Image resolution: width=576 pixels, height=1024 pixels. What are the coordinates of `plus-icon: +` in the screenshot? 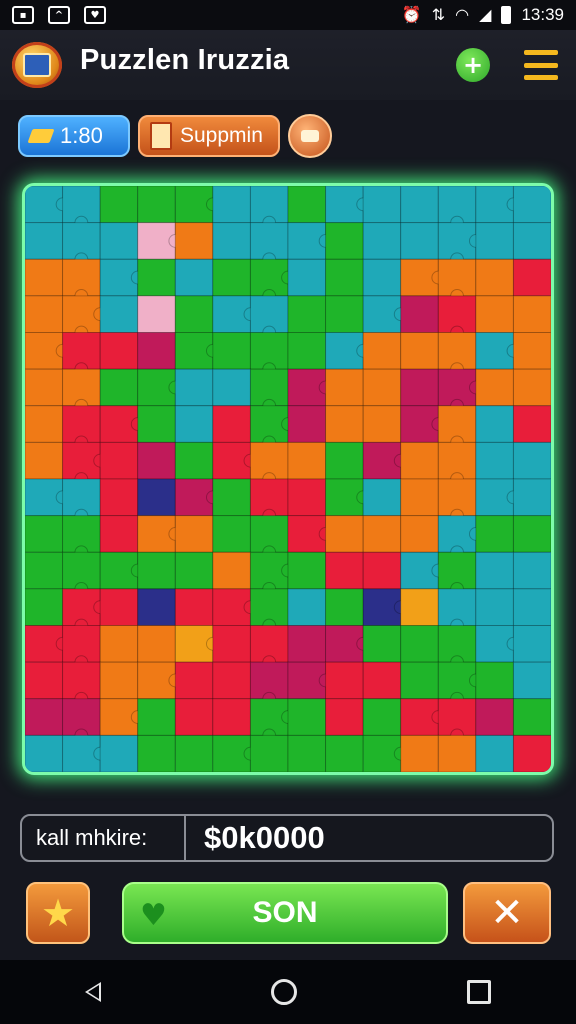 It's located at (473, 65).